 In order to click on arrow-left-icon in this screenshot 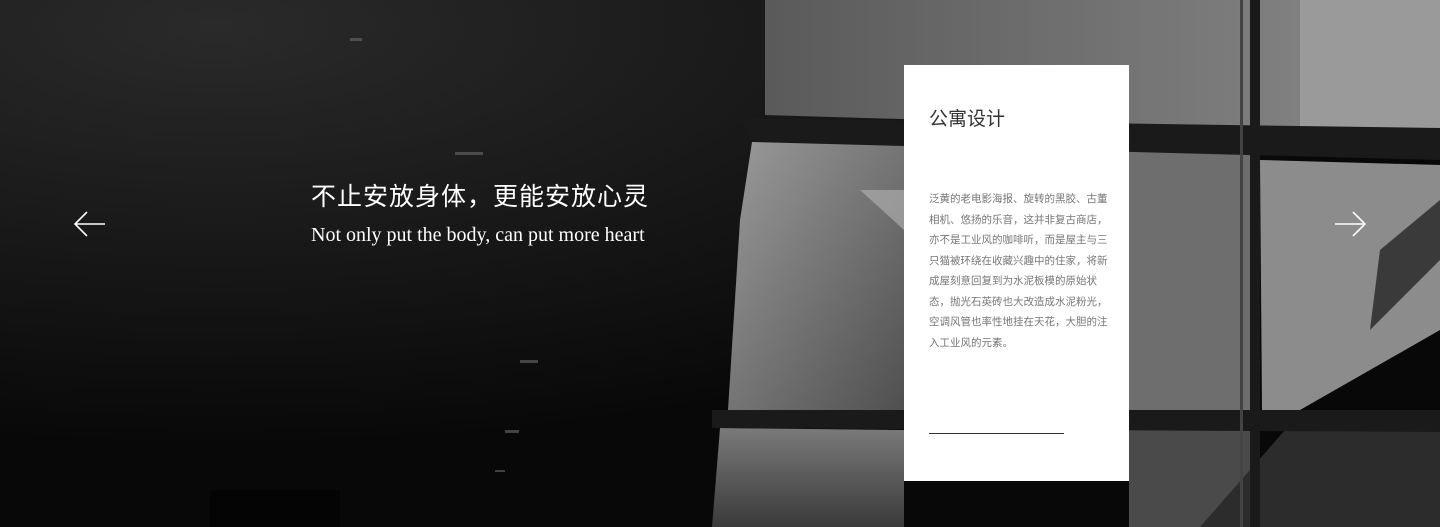, I will do `click(89, 224)`.